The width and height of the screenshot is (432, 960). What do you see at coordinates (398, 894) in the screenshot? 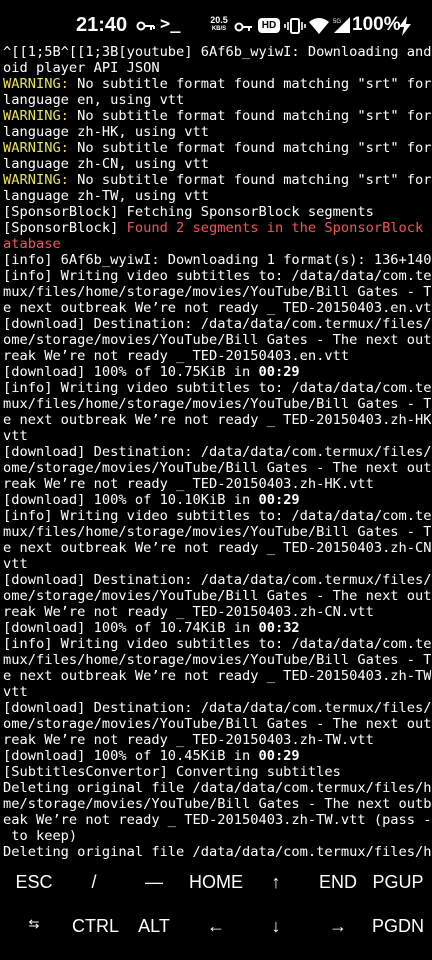
I see `key-pgup: PGUP` at bounding box center [398, 894].